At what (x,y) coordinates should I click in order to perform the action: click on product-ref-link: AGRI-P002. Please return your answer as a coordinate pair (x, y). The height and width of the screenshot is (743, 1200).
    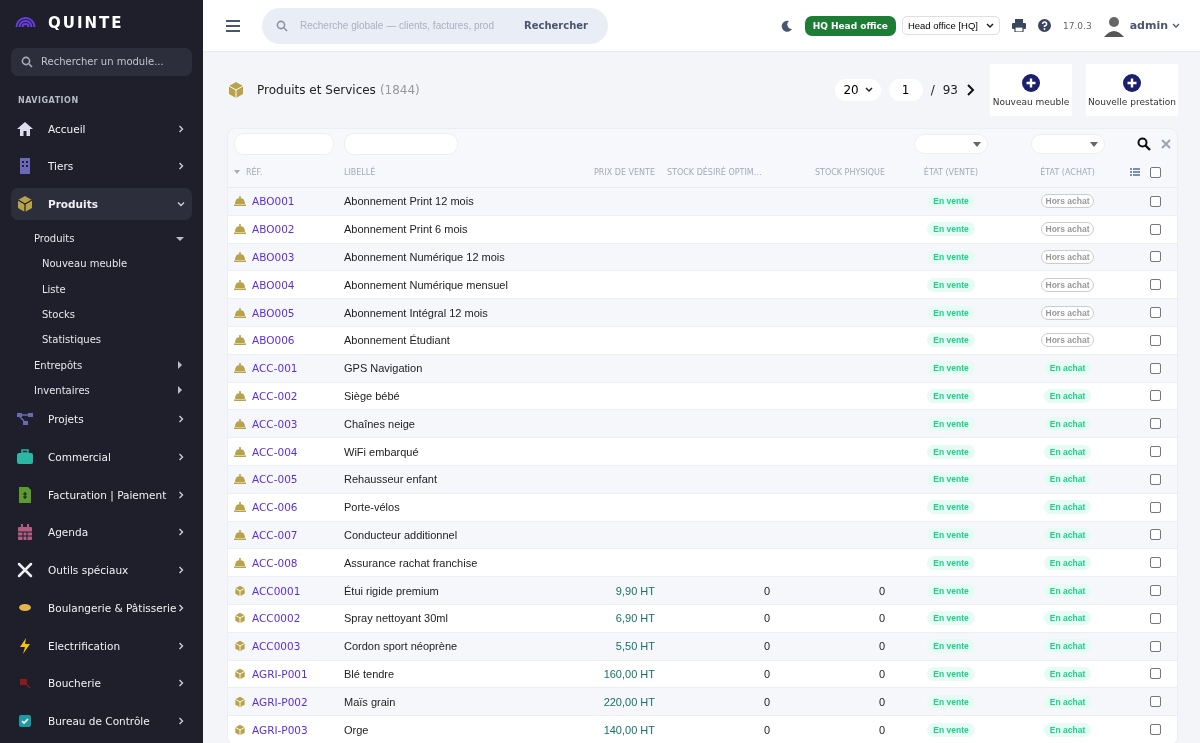
    Looking at the image, I should click on (280, 701).